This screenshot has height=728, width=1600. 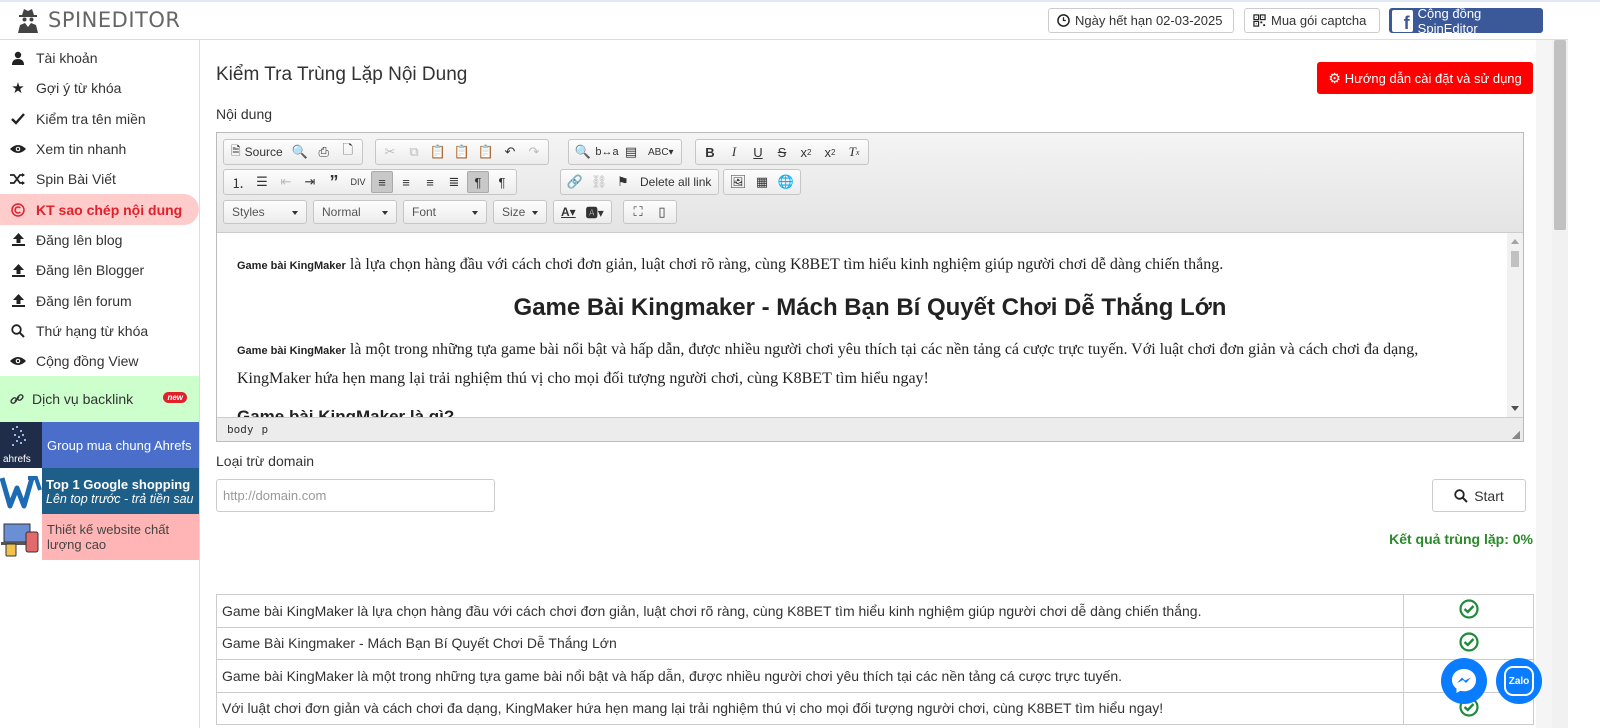 I want to click on paste-word-icon: 📋, so click(x=486, y=152).